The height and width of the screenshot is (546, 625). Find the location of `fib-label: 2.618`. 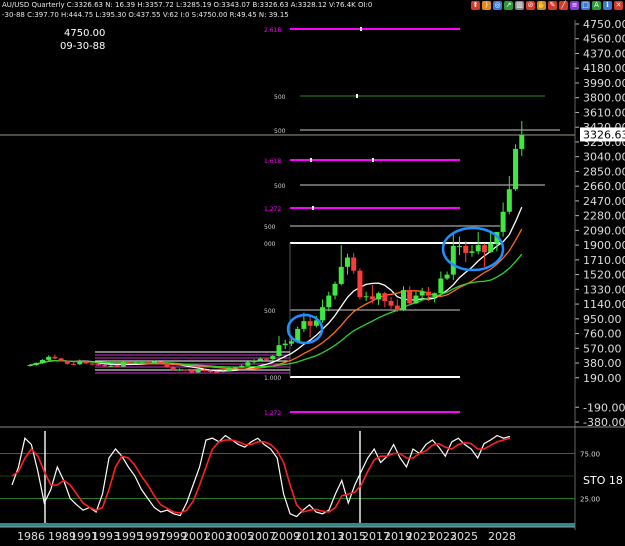

fib-label: 2.618 is located at coordinates (272, 30).